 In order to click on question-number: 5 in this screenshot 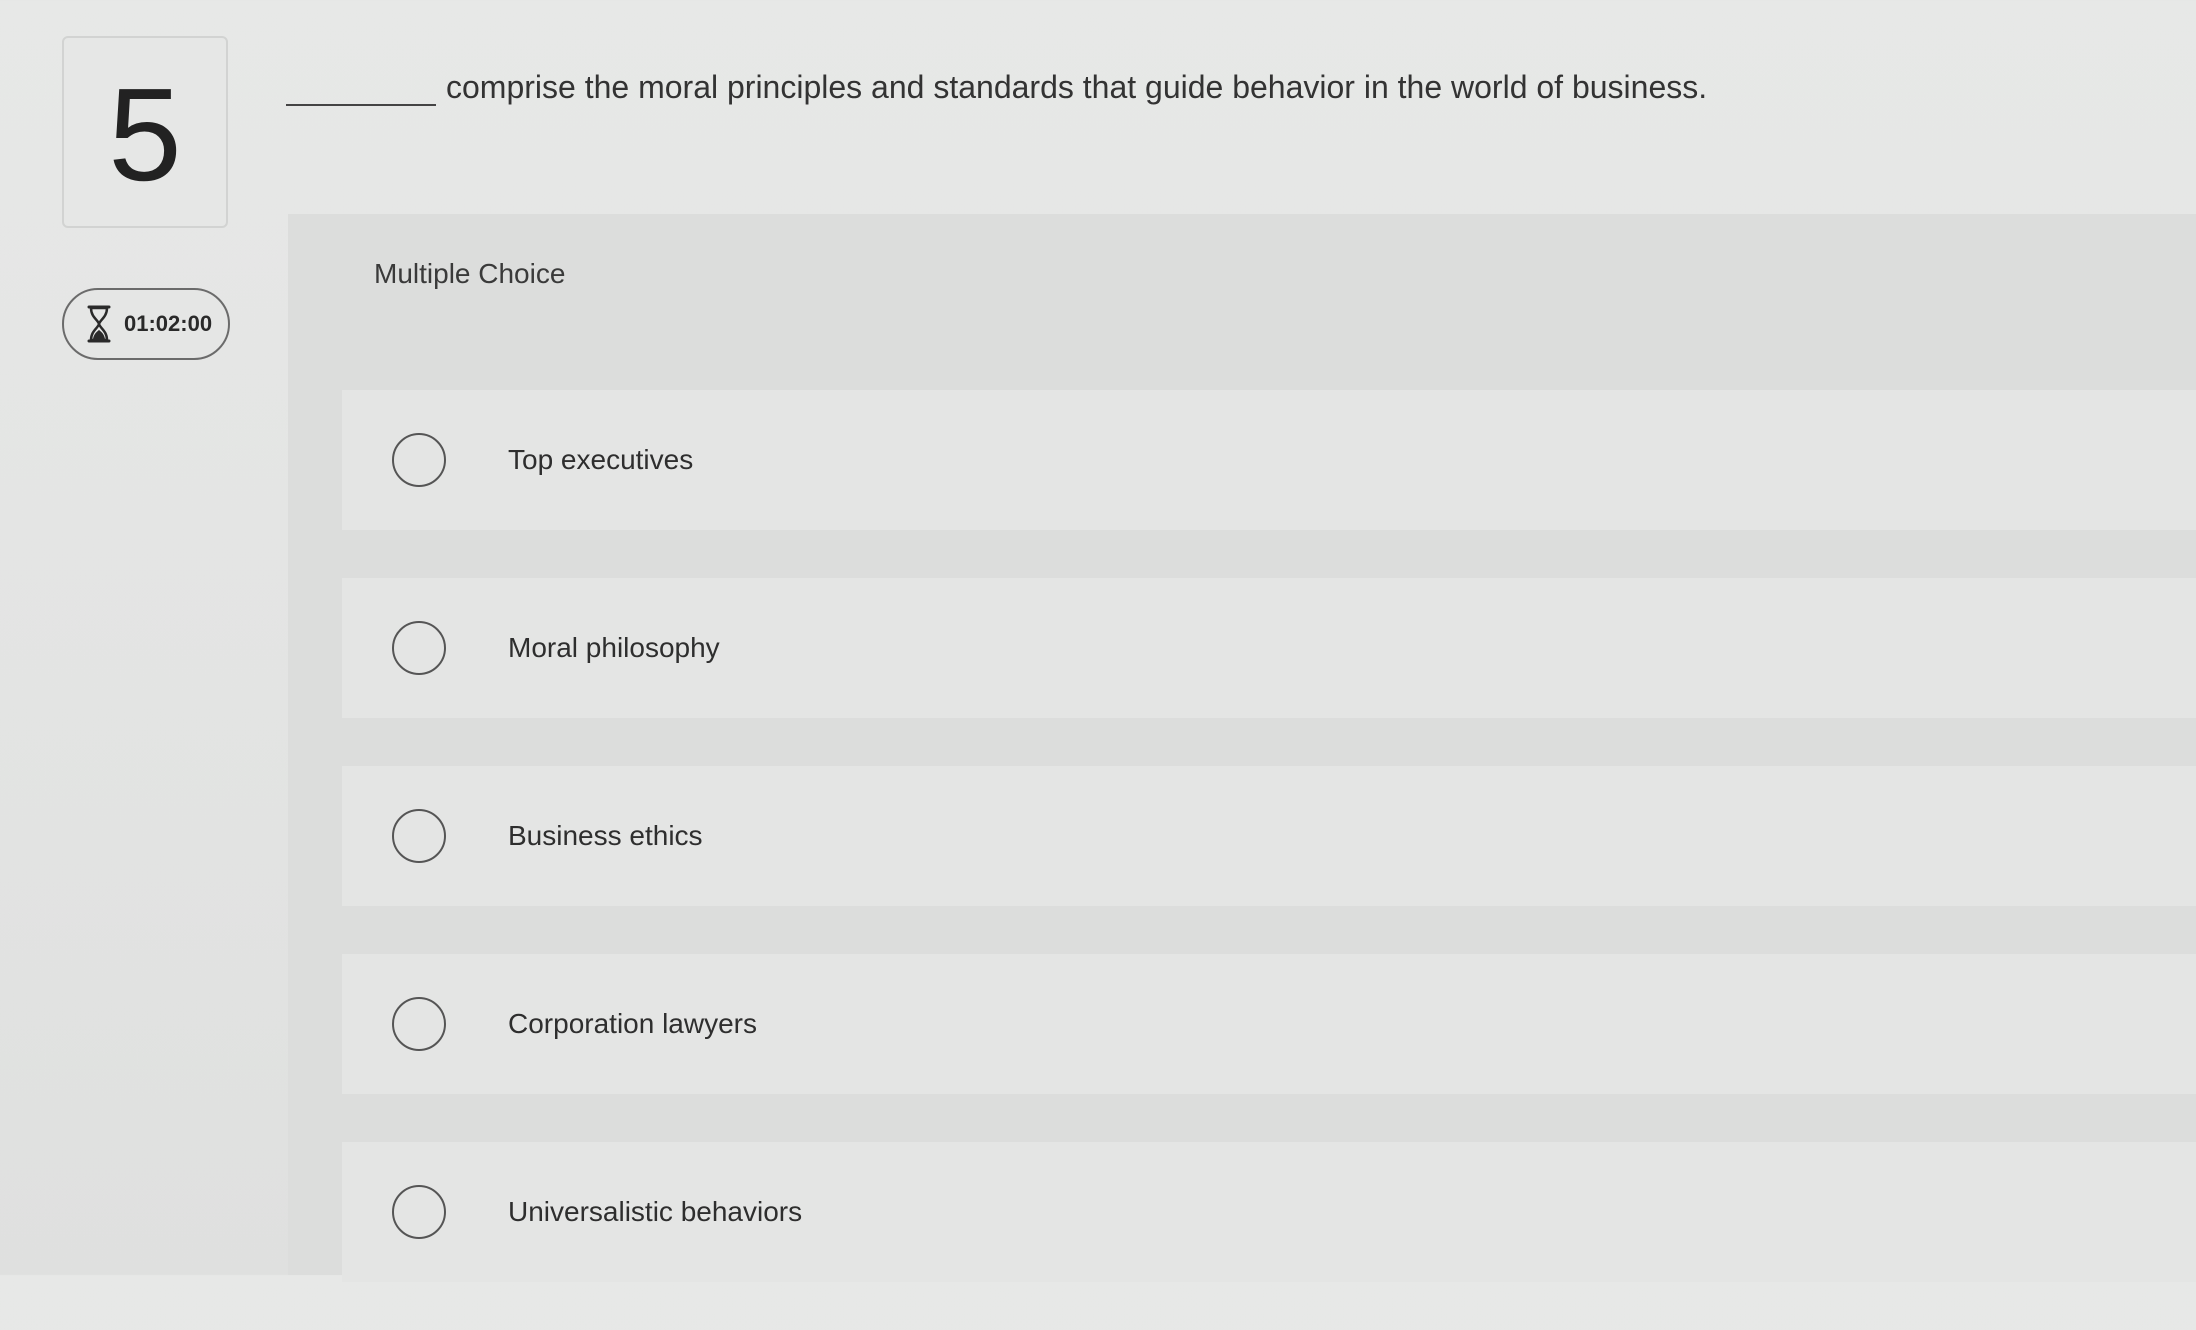, I will do `click(145, 134)`.